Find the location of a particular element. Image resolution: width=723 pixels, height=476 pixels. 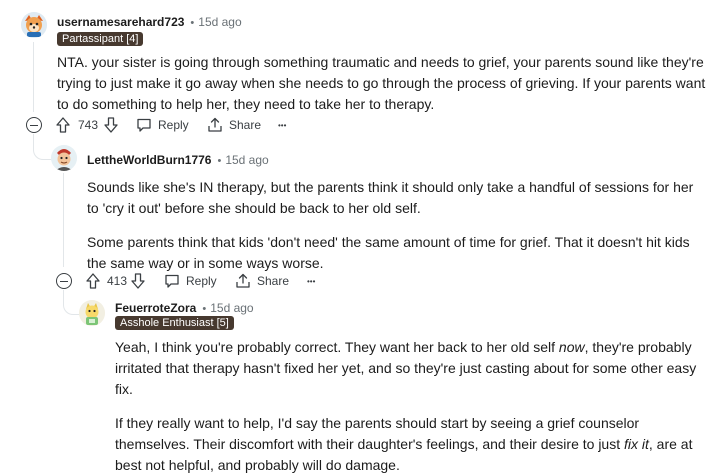

vote-count: 413 is located at coordinates (117, 281).